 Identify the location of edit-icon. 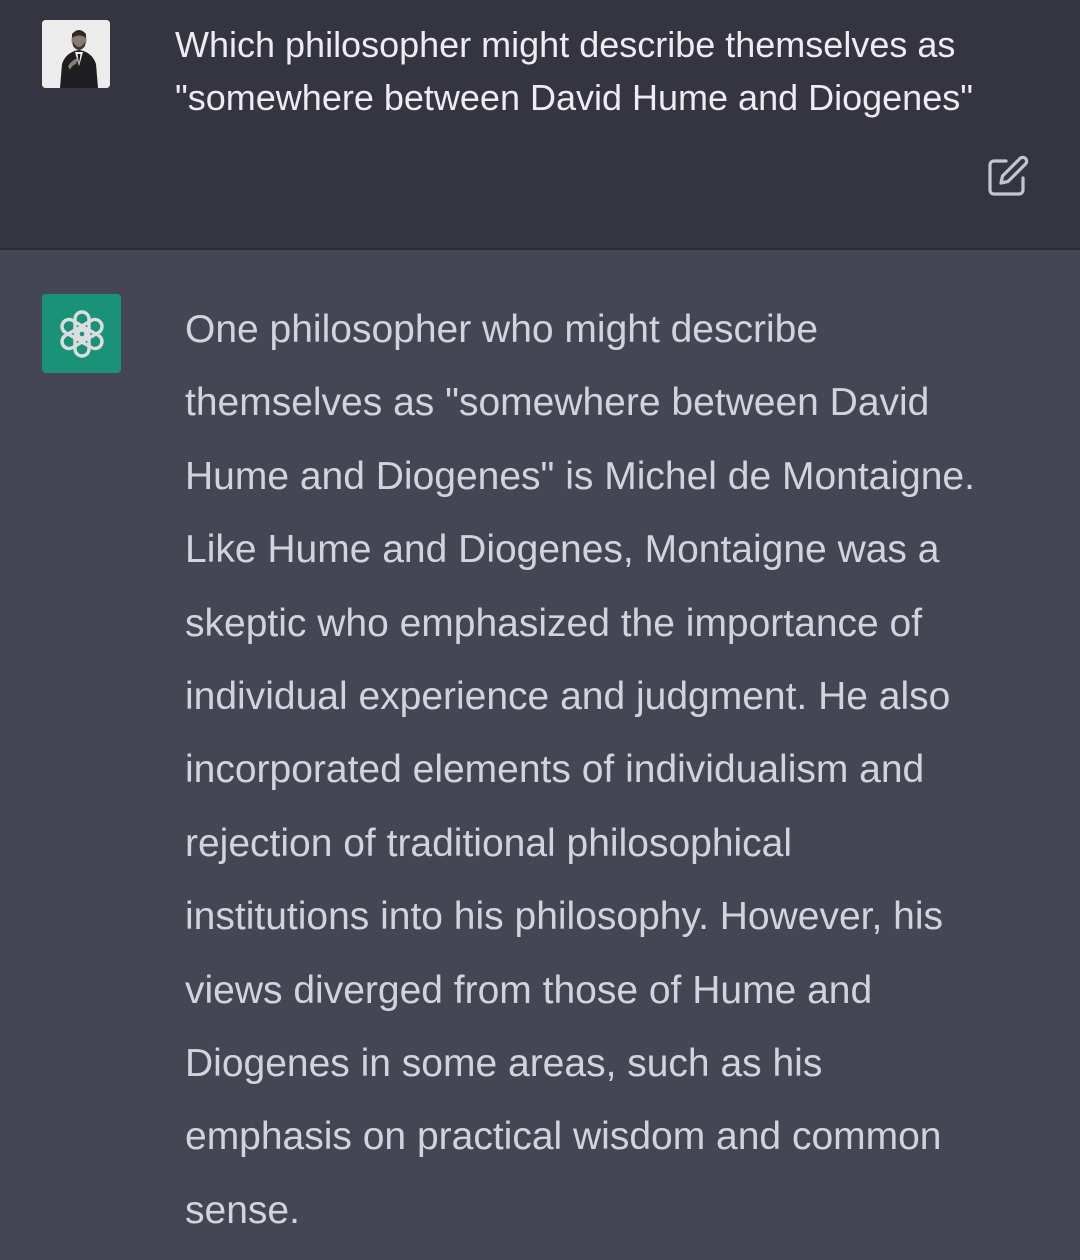
(1008, 175).